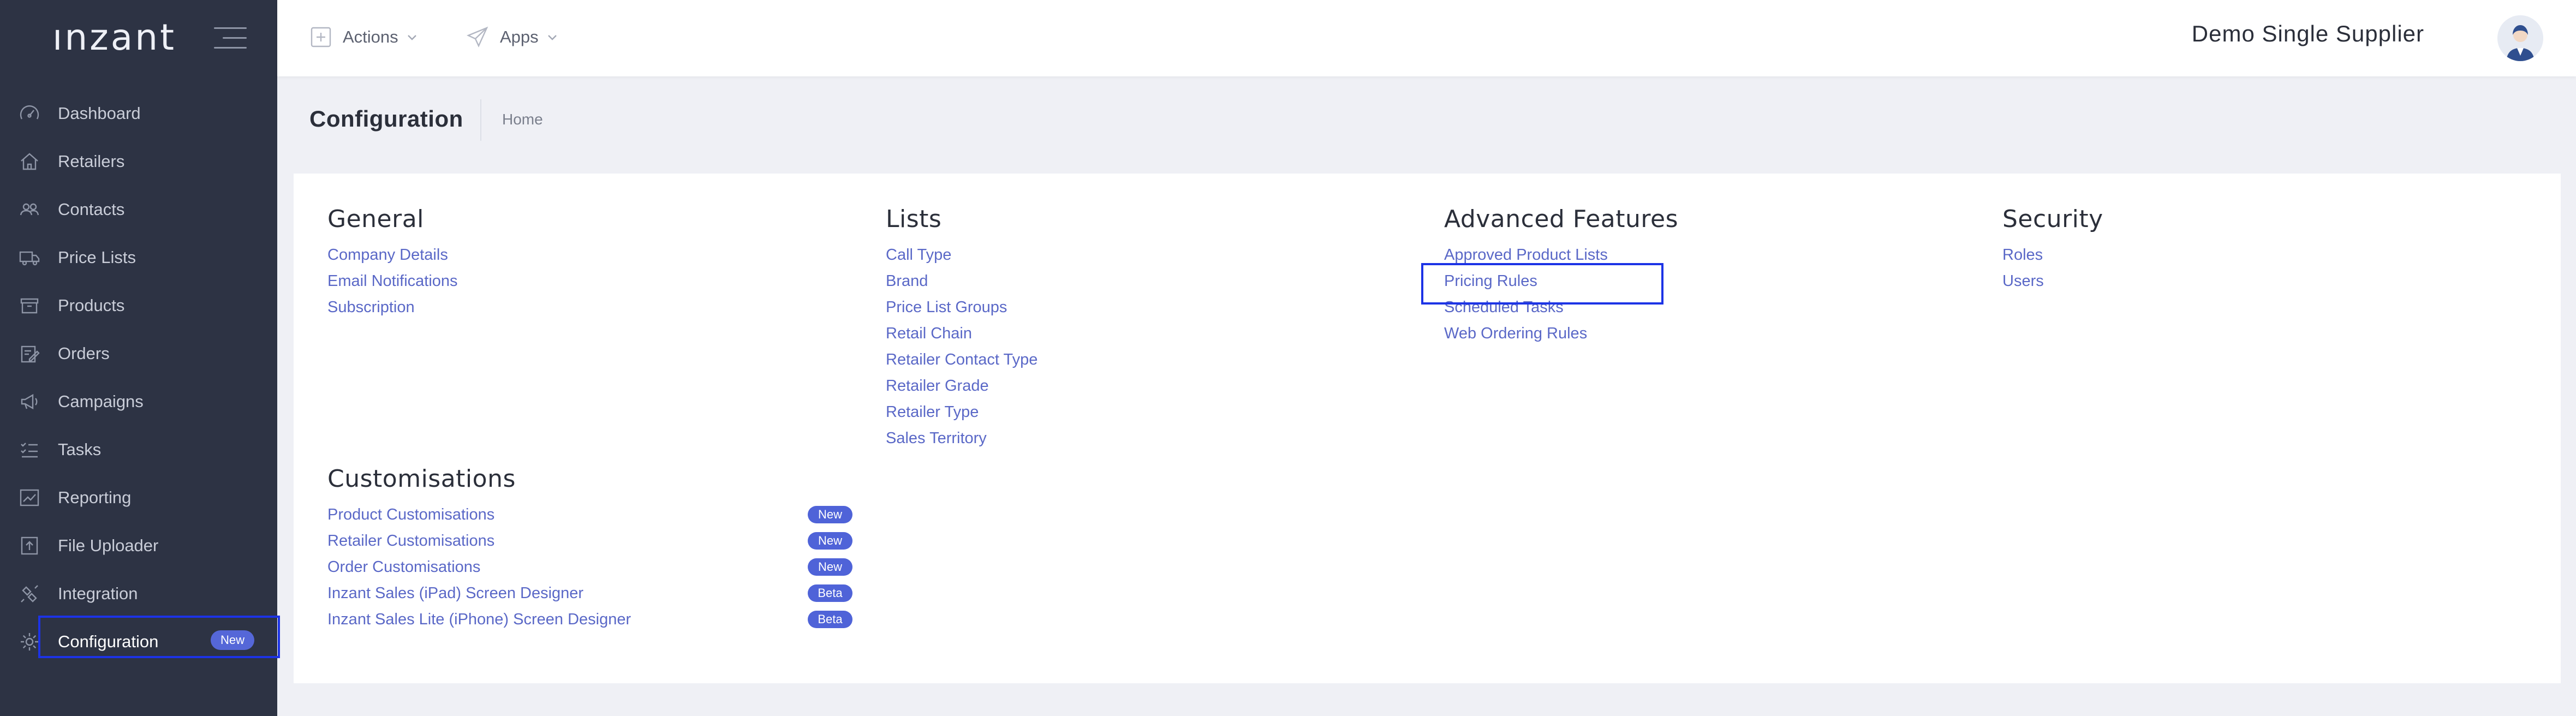 This screenshot has width=2576, height=716. I want to click on sidebar-item-orders: Orders, so click(138, 354).